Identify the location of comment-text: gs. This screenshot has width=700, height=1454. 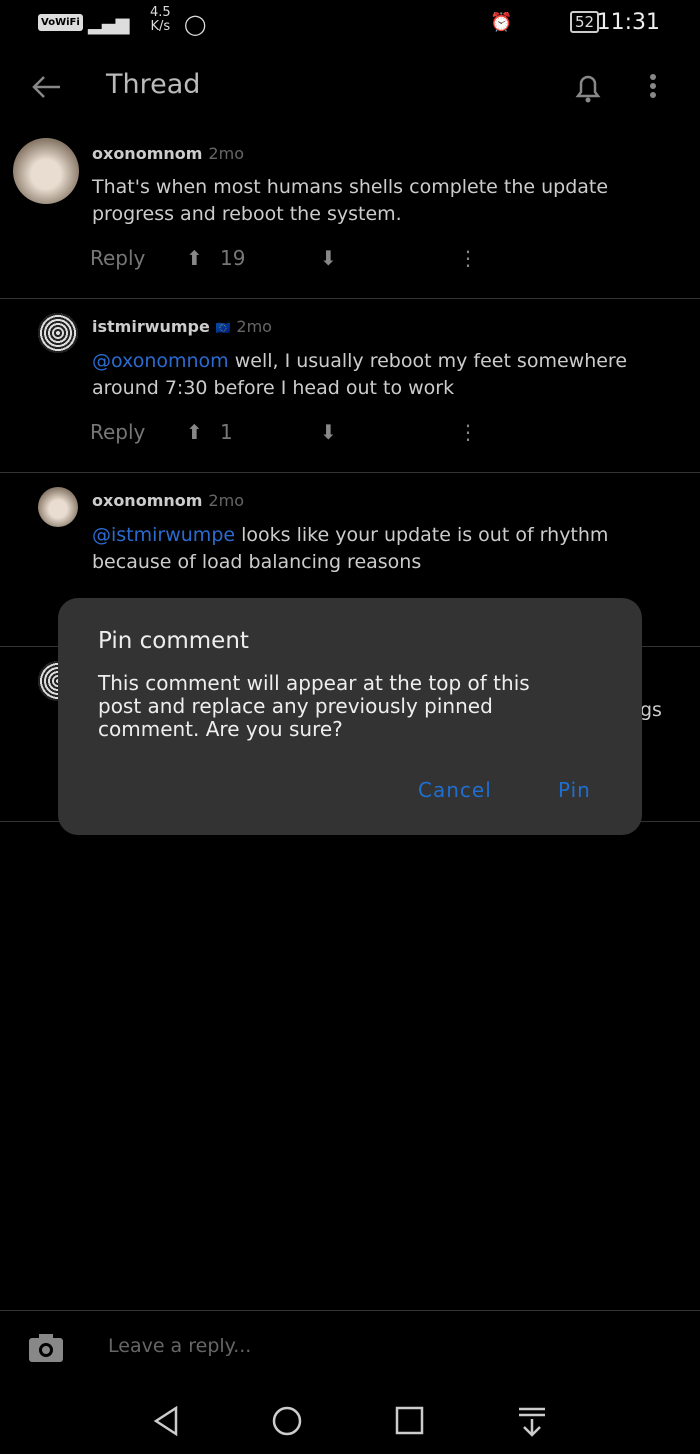
(651, 710).